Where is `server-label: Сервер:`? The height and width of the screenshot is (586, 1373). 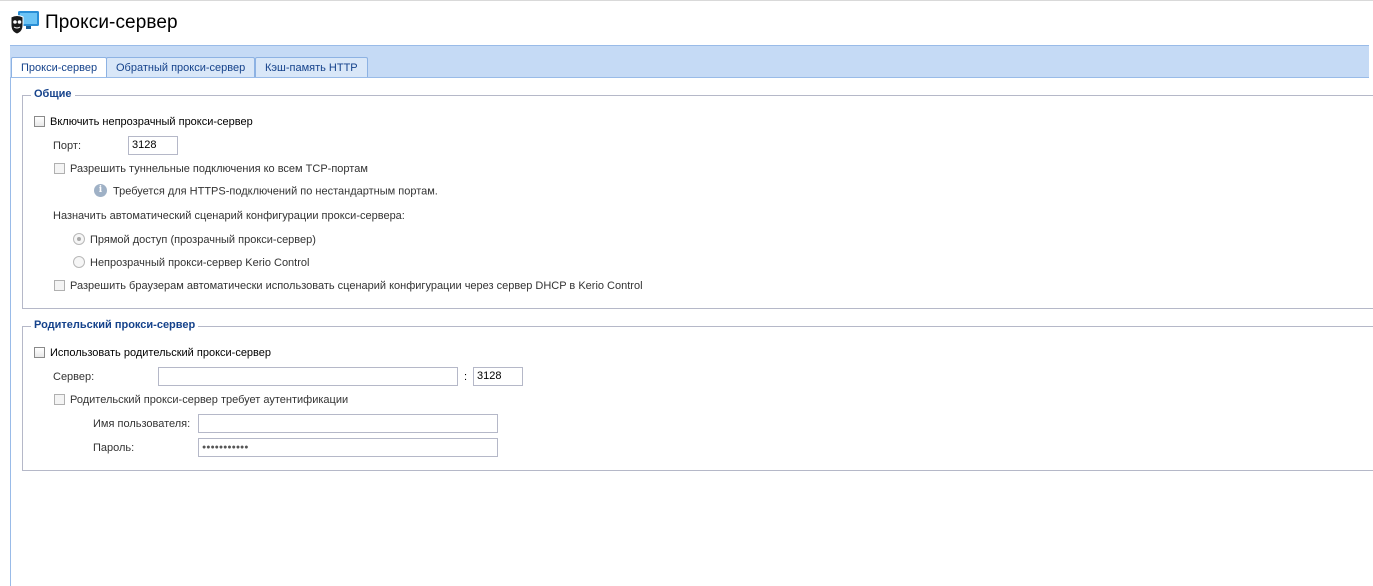 server-label: Сервер: is located at coordinates (73, 377).